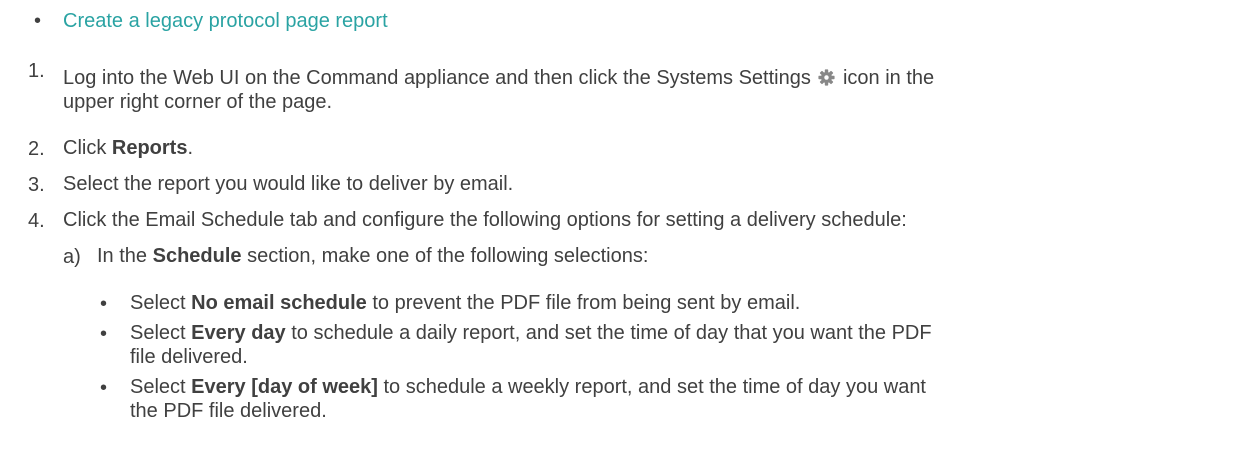 The image size is (1246, 463). I want to click on step-4-number: 4., so click(36, 221).